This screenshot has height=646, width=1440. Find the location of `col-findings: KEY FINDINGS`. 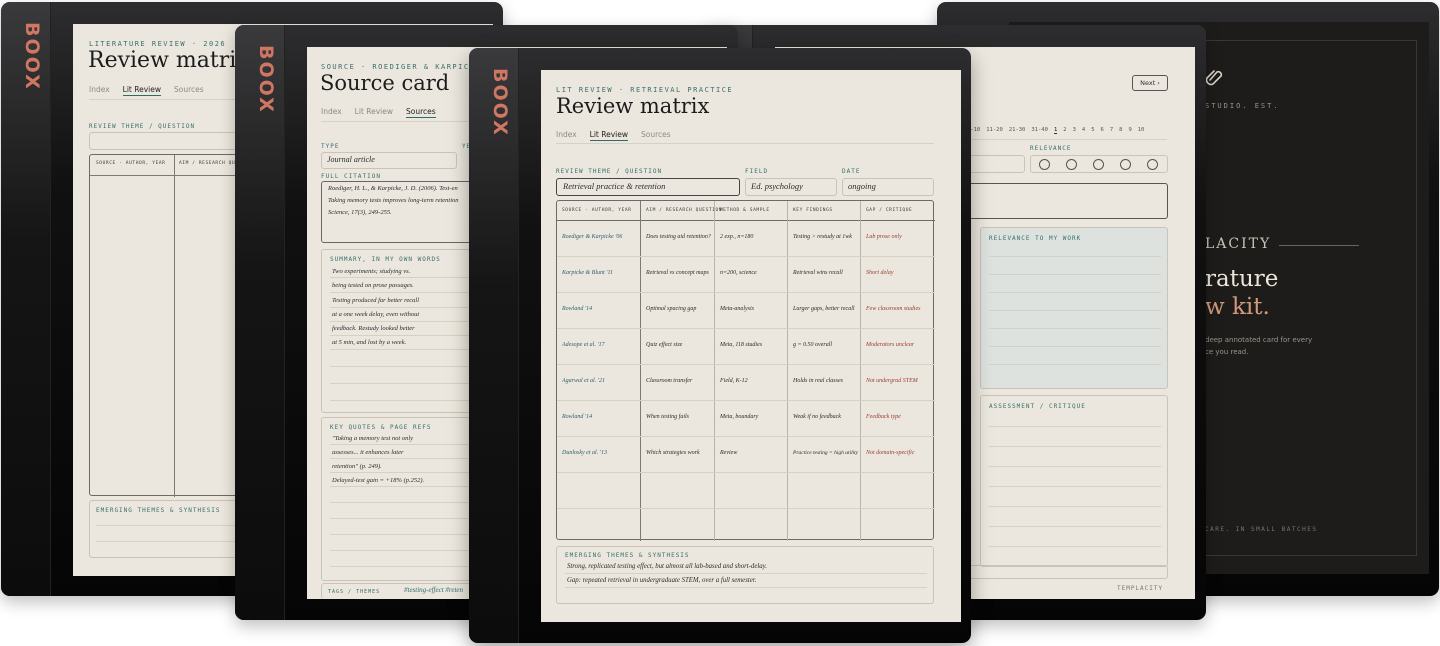

col-findings: KEY FINDINGS is located at coordinates (813, 210).